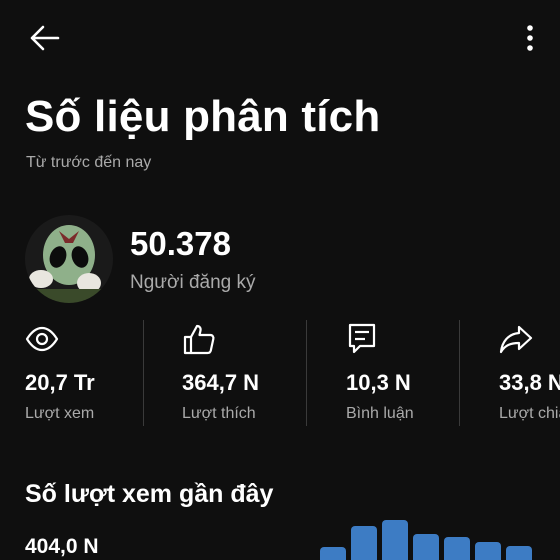 The height and width of the screenshot is (560, 560). Describe the element at coordinates (60, 382) in the screenshot. I see `stat-value: 20,7 Tr` at that location.